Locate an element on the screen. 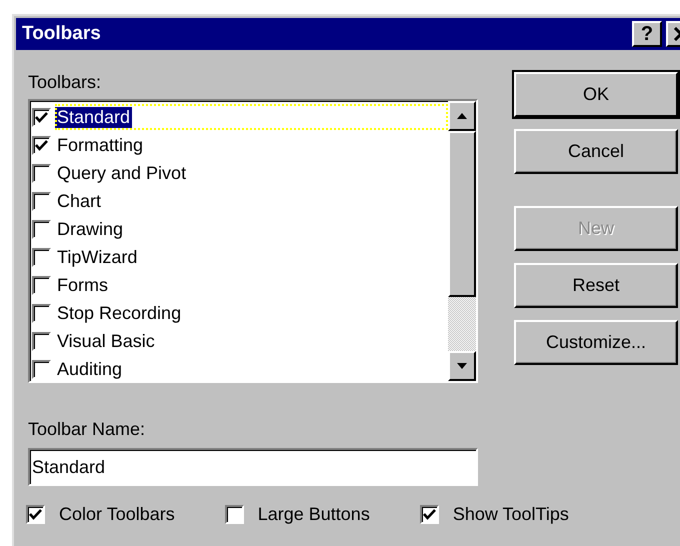 The image size is (680, 546). list-item: Visual Basic is located at coordinates (251, 341).